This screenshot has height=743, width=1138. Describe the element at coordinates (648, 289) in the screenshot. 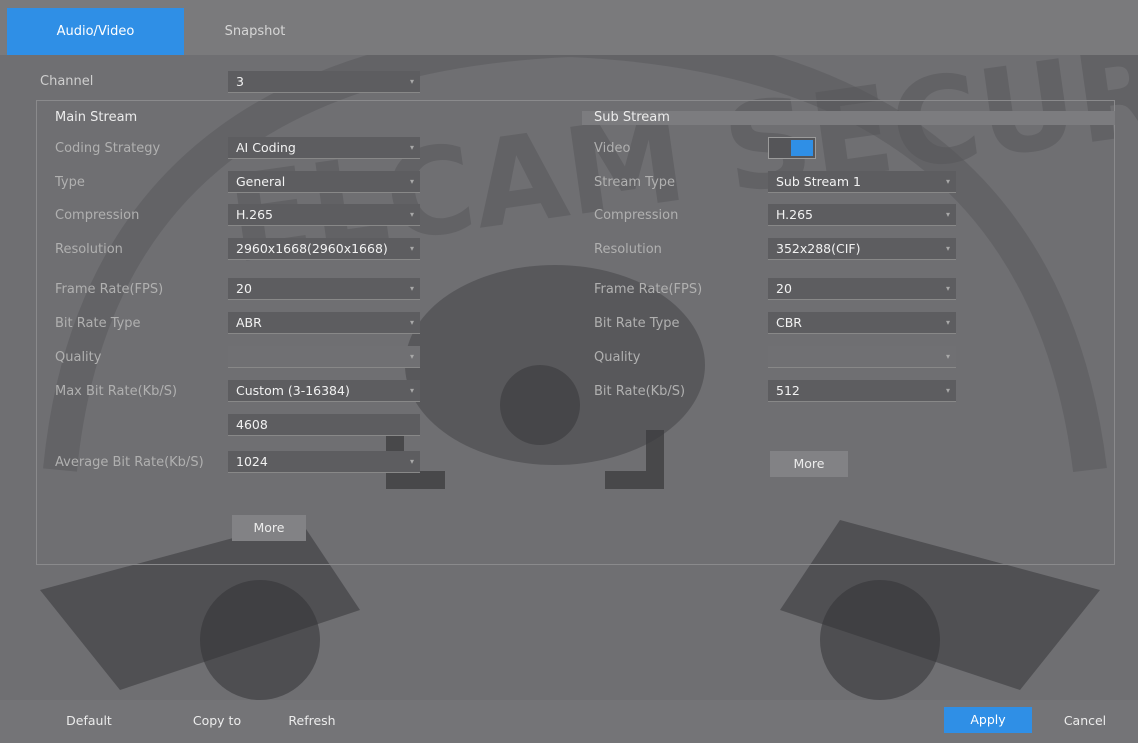

I see `sub-frame-rate-label: Frame Rate(FPS)` at that location.